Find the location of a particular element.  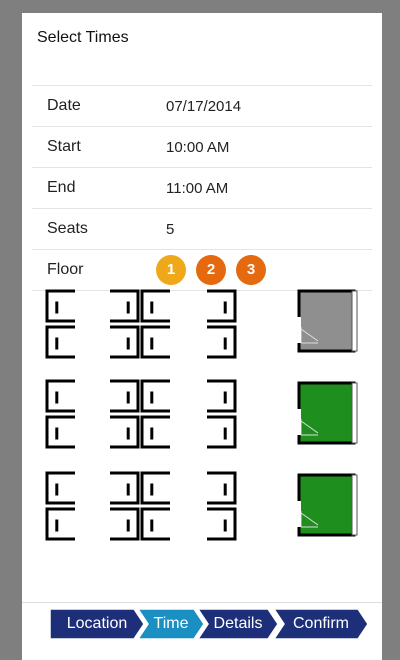

end-label: End is located at coordinates (61, 187).